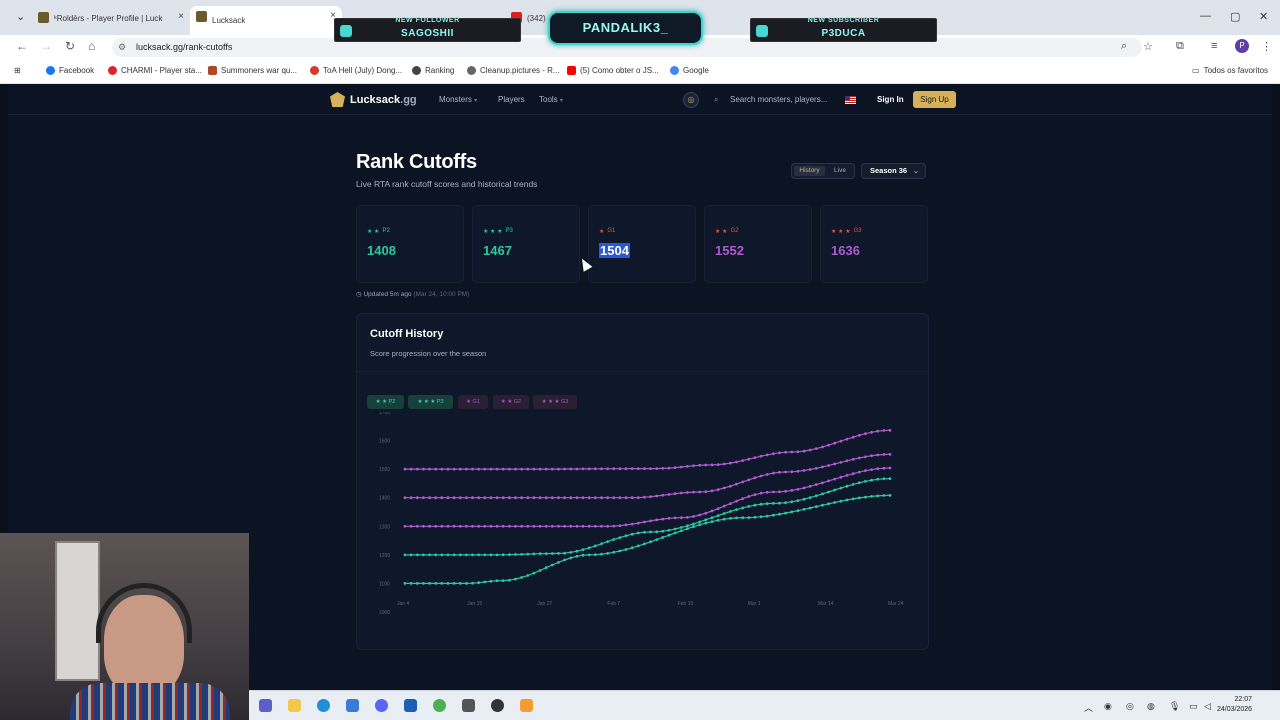 This screenshot has width=1280, height=720. Describe the element at coordinates (266, 20) in the screenshot. I see `tab-lucksack: Lucksack ×` at that location.